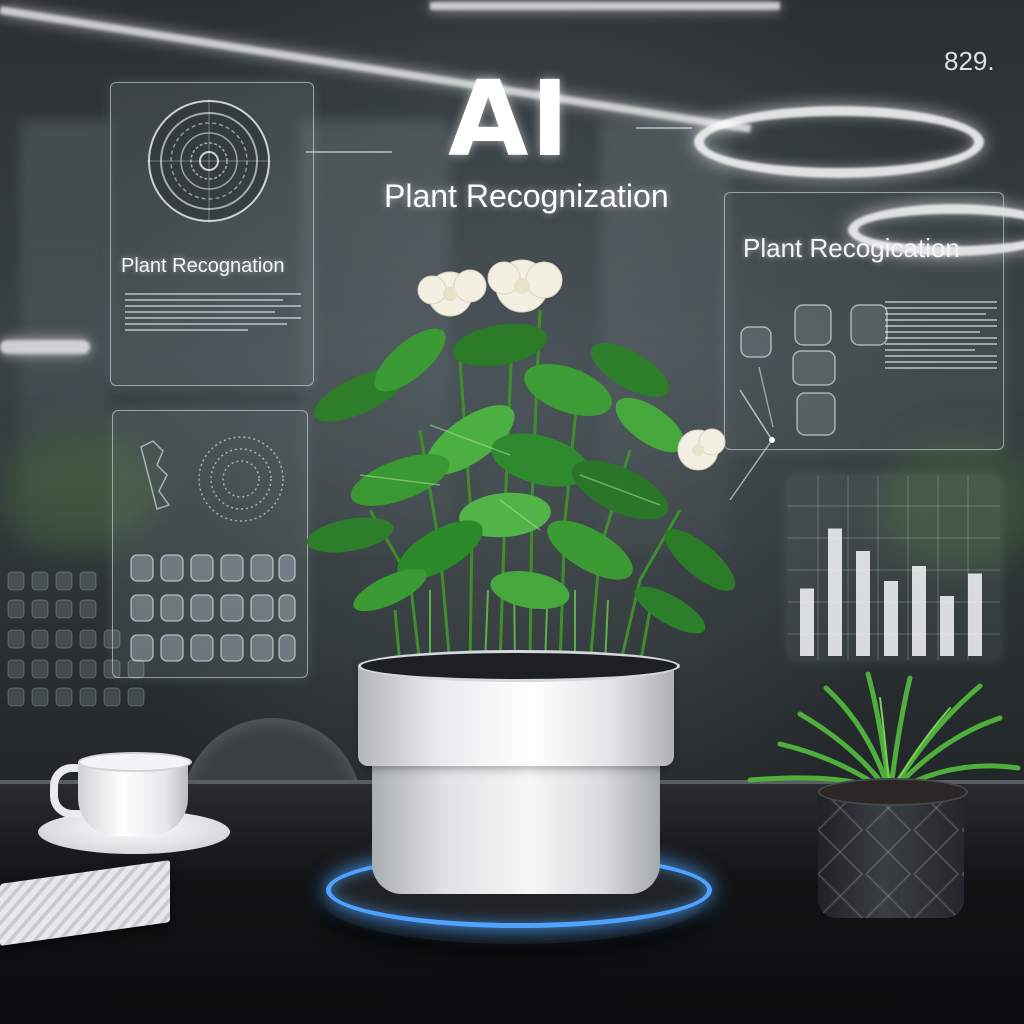  I want to click on white-plant-pot, so click(516, 826).